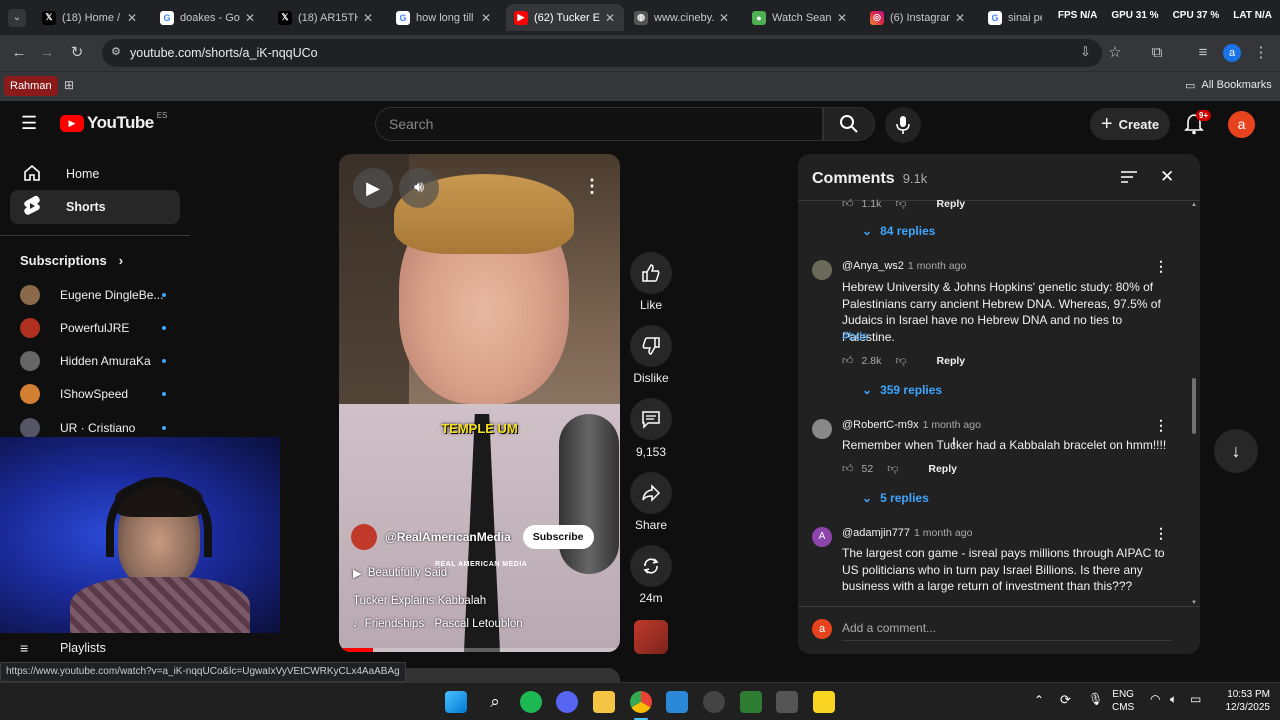  Describe the element at coordinates (1232, 53) in the screenshot. I see `profile-avatar: a` at that location.